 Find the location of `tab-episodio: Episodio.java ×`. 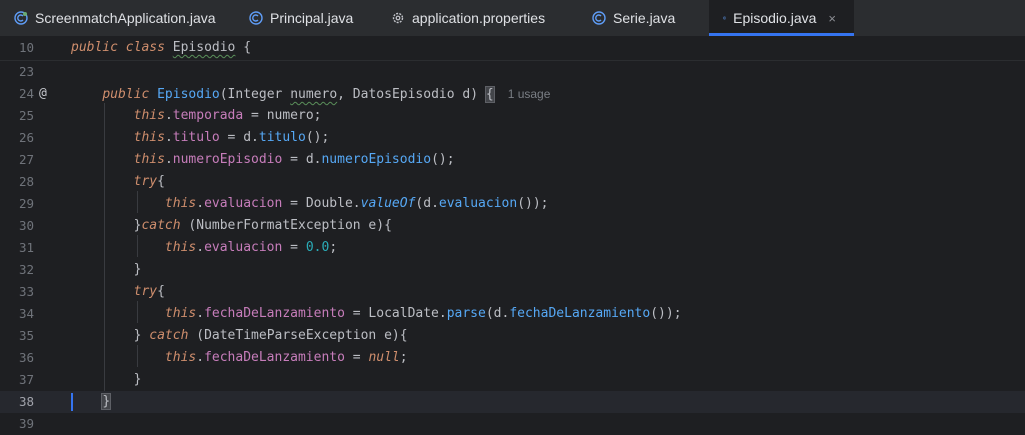

tab-episodio: Episodio.java × is located at coordinates (781, 18).